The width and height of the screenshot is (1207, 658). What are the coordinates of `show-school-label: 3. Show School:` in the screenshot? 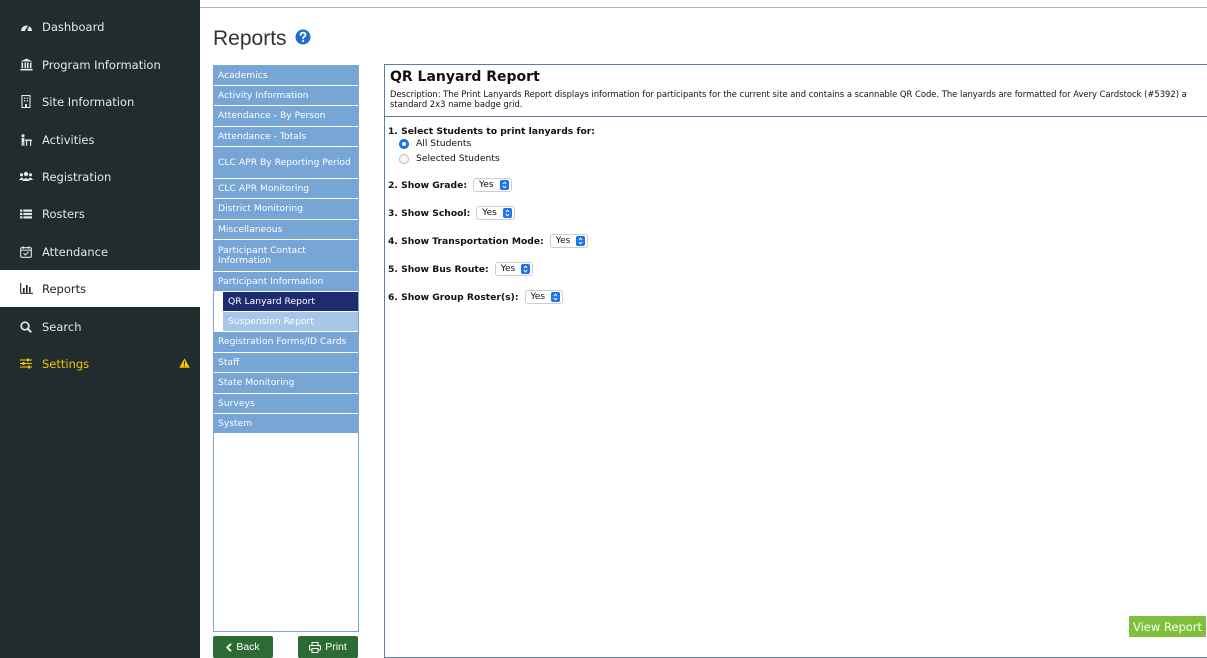 It's located at (429, 213).